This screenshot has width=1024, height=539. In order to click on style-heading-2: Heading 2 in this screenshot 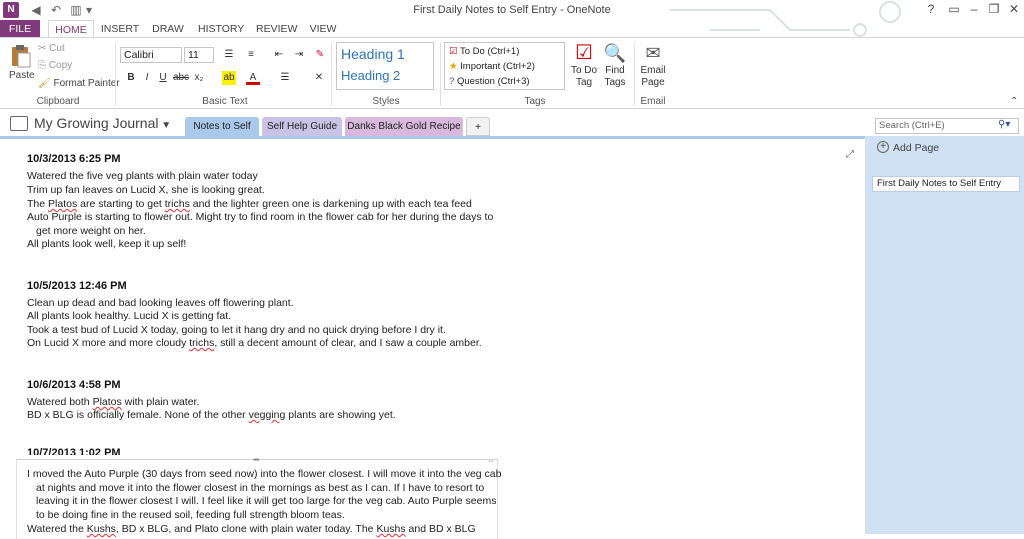, I will do `click(370, 75)`.